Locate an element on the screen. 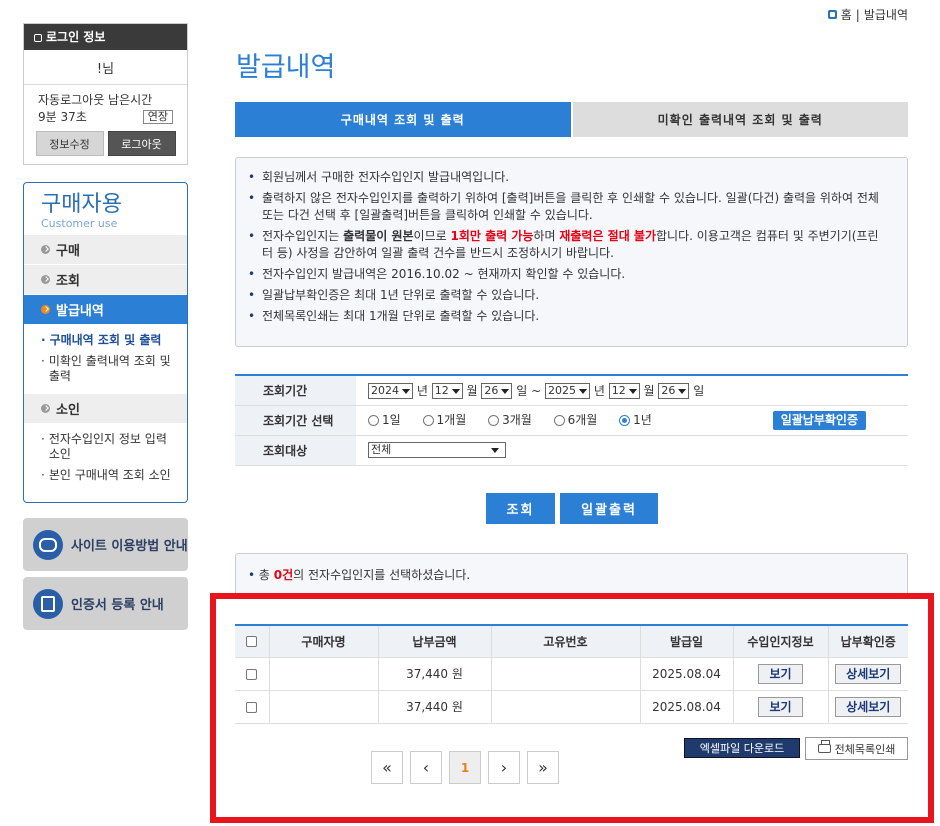  target-label: 조회대상 is located at coordinates (295, 450).